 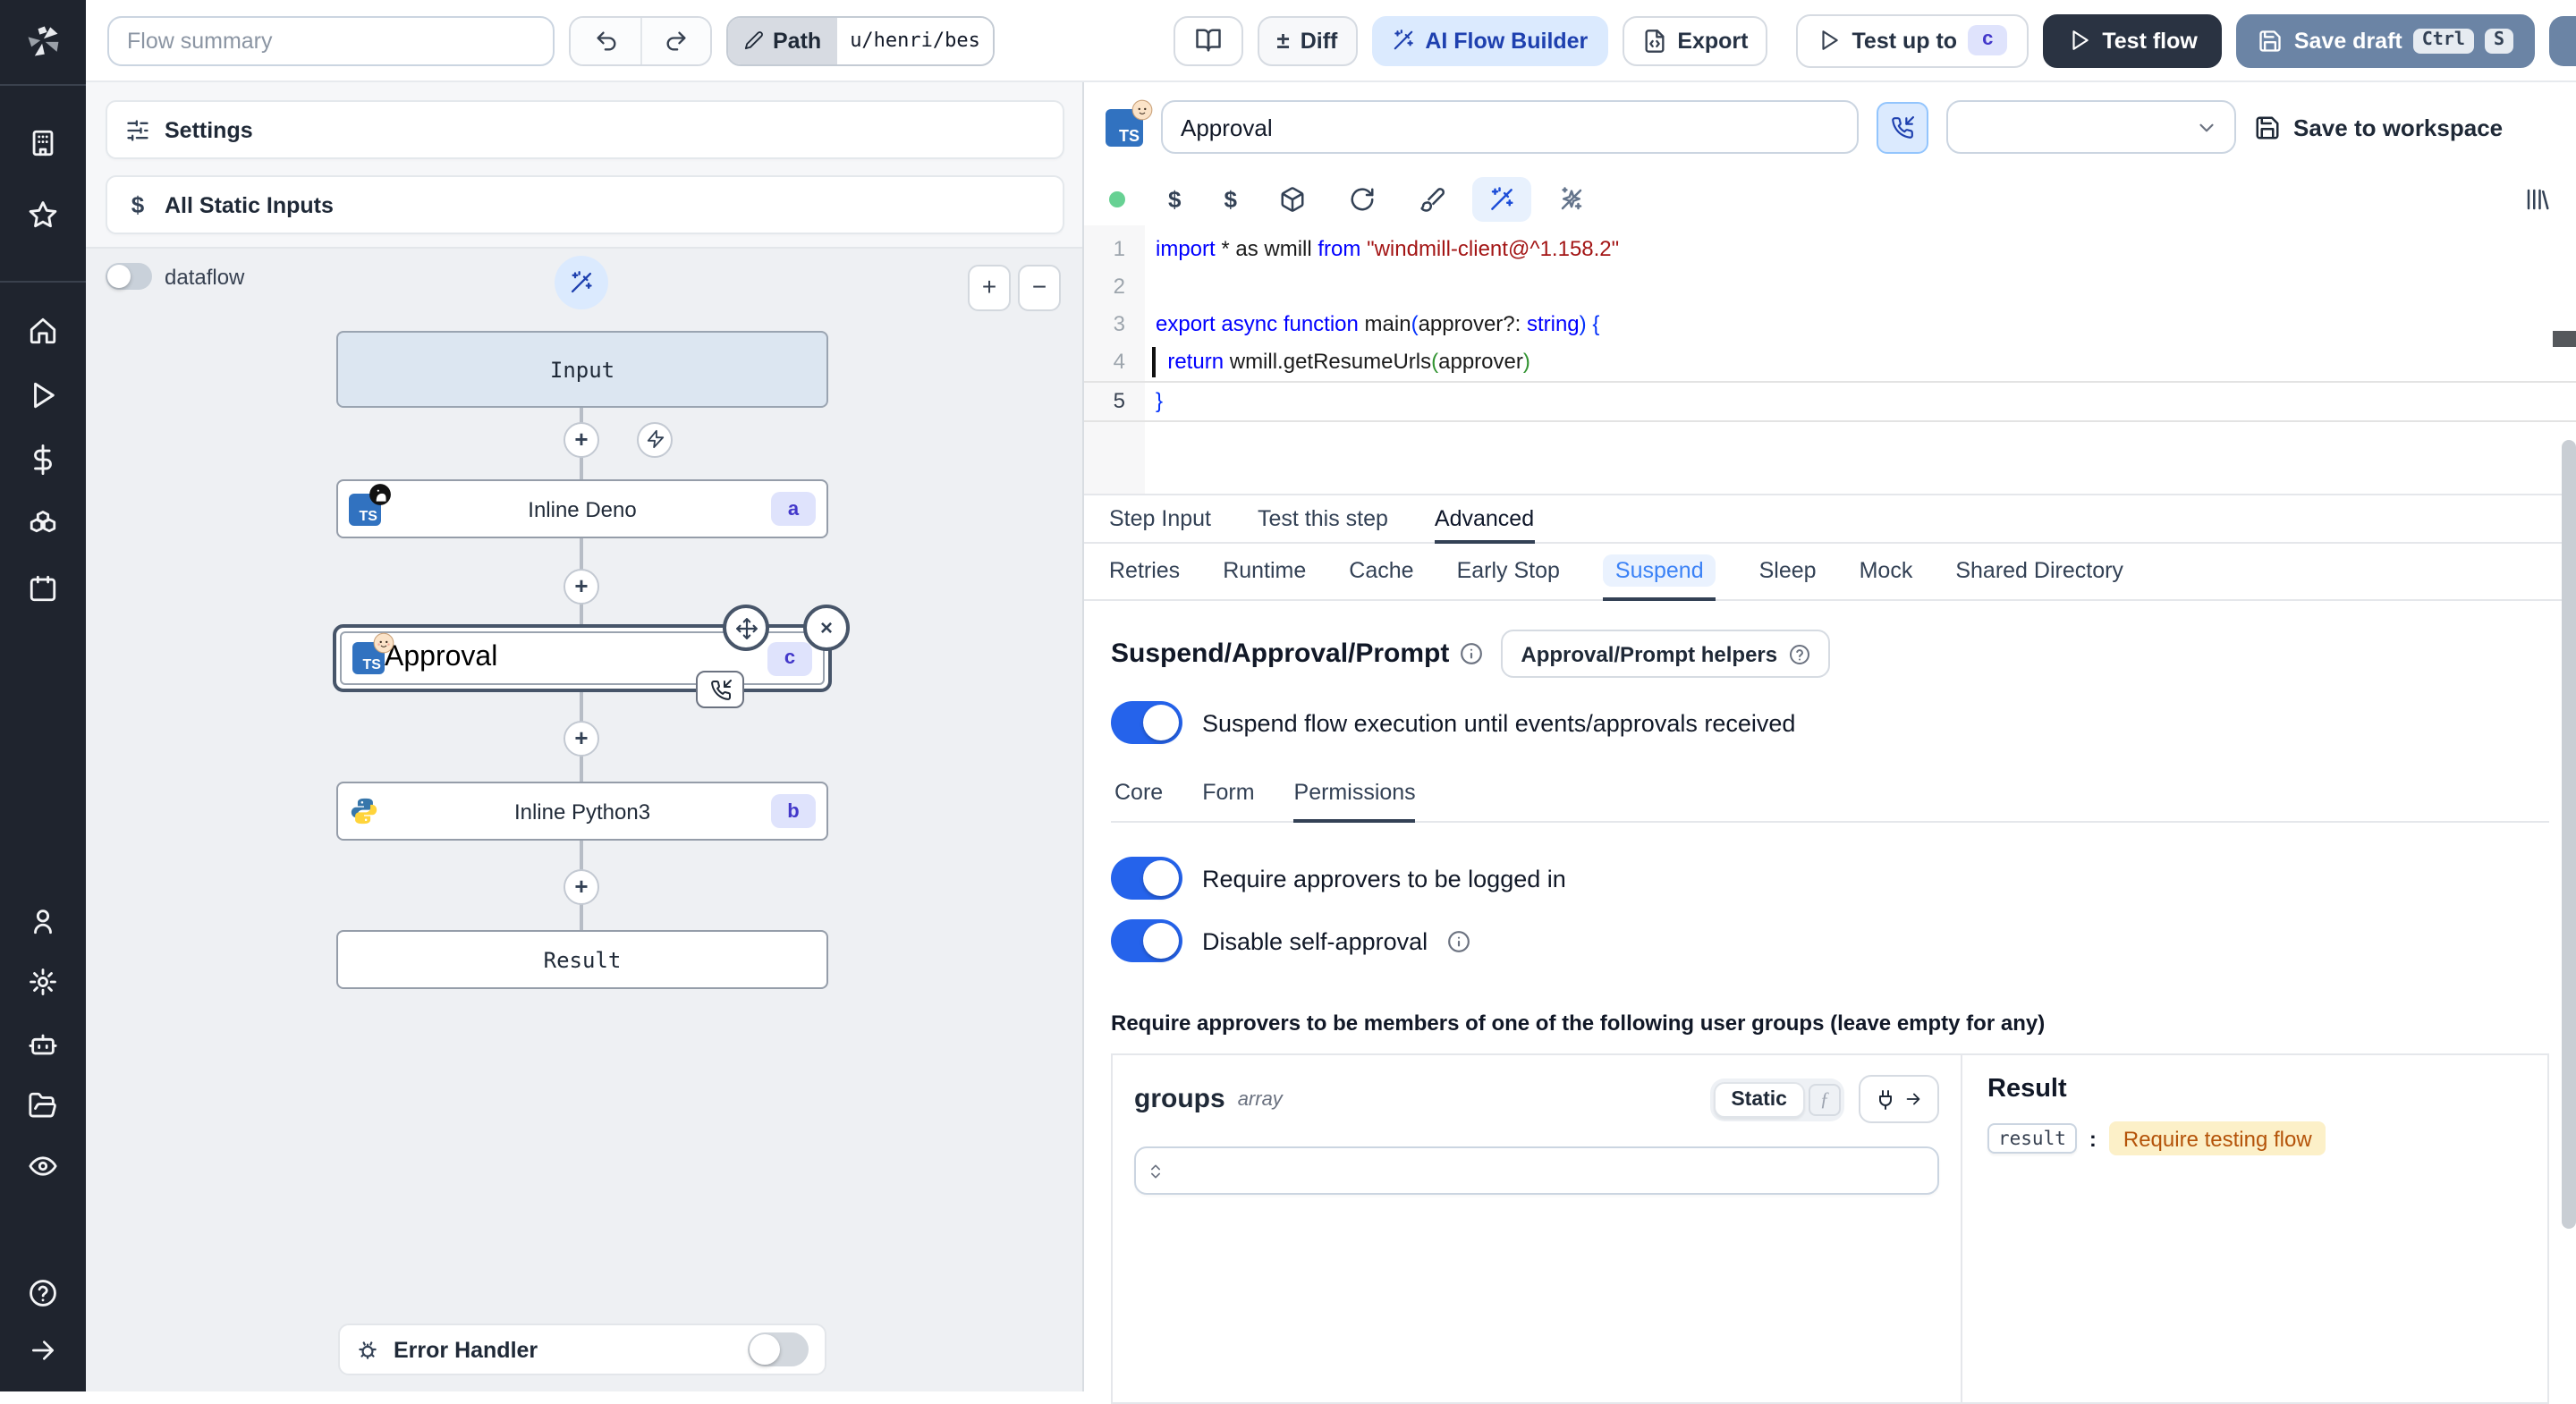 I want to click on undo-button, so click(x=605, y=40).